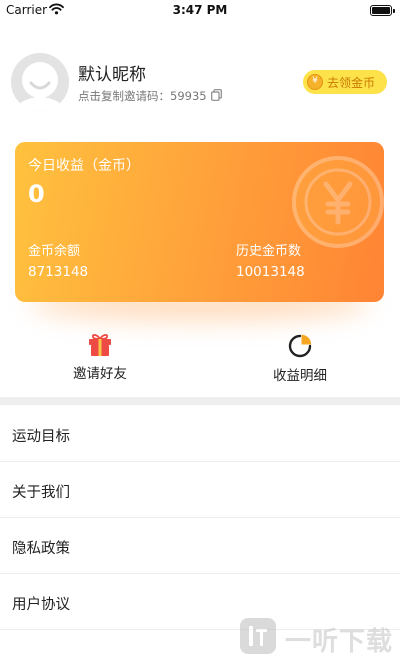 The width and height of the screenshot is (400, 660). Describe the element at coordinates (36, 194) in the screenshot. I see `today-earnings-value: 0` at that location.